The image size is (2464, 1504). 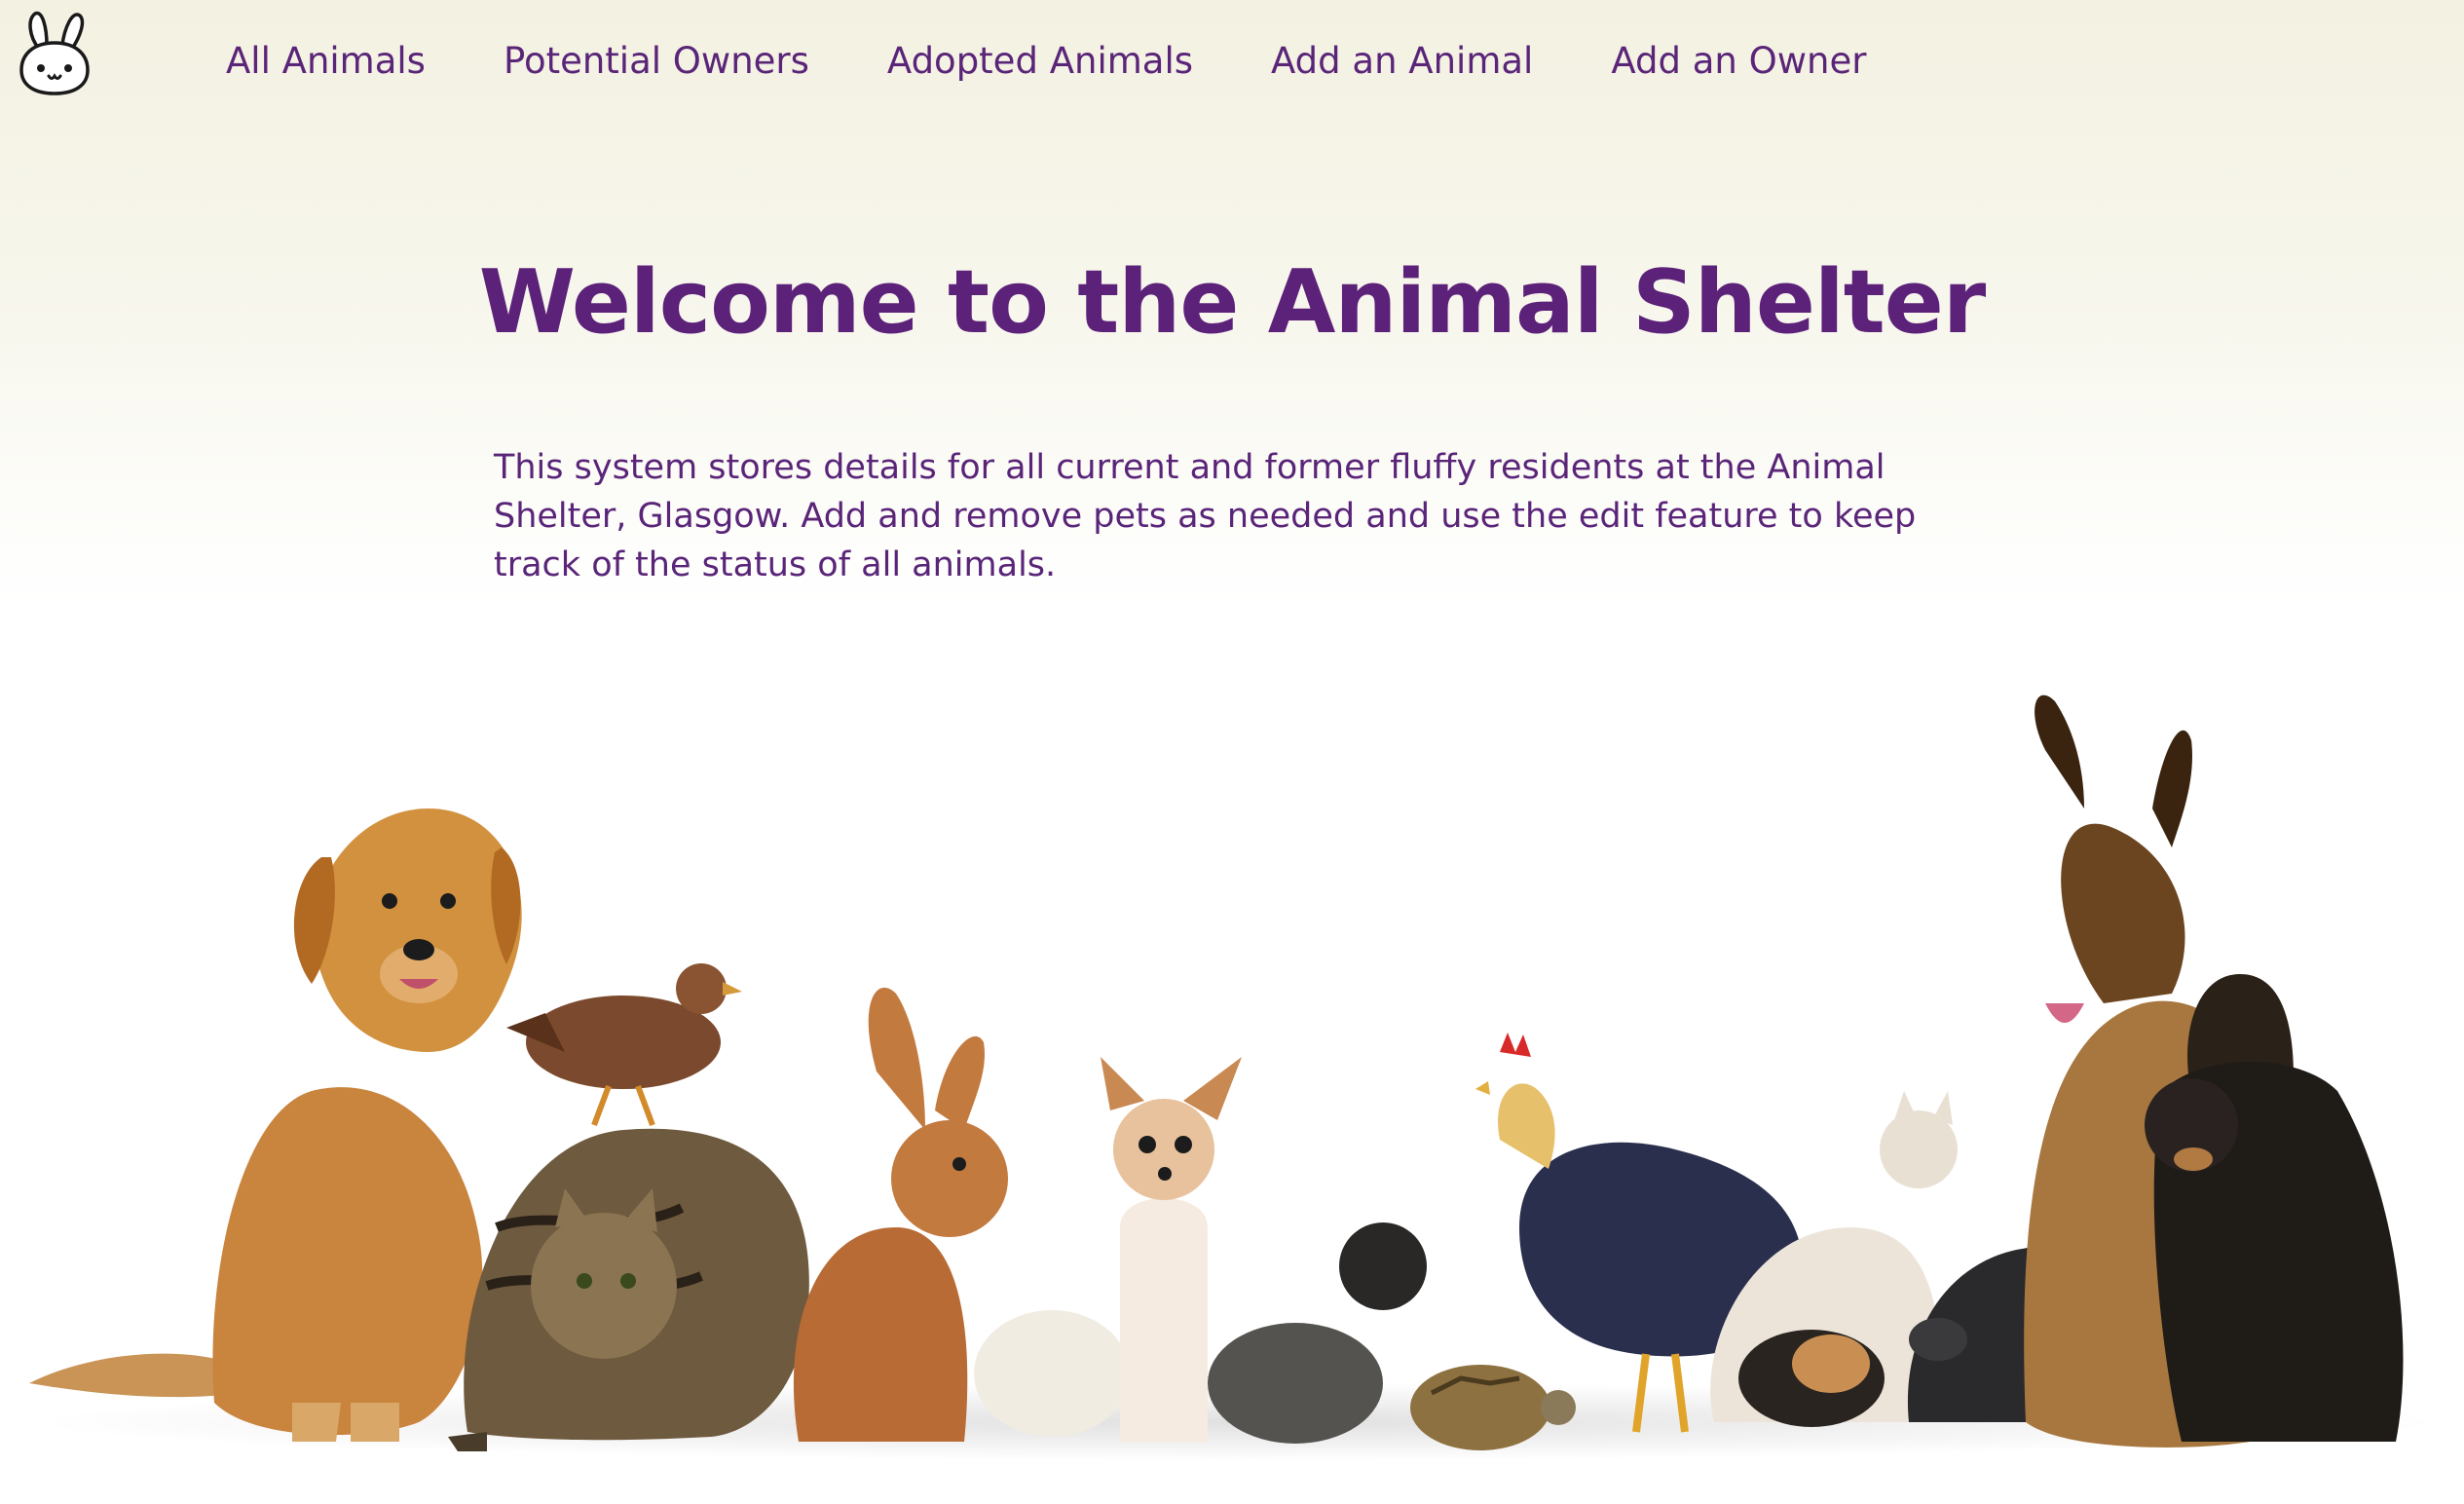 What do you see at coordinates (1052, 1374) in the screenshot?
I see `white-silkie-chicken-icon` at bounding box center [1052, 1374].